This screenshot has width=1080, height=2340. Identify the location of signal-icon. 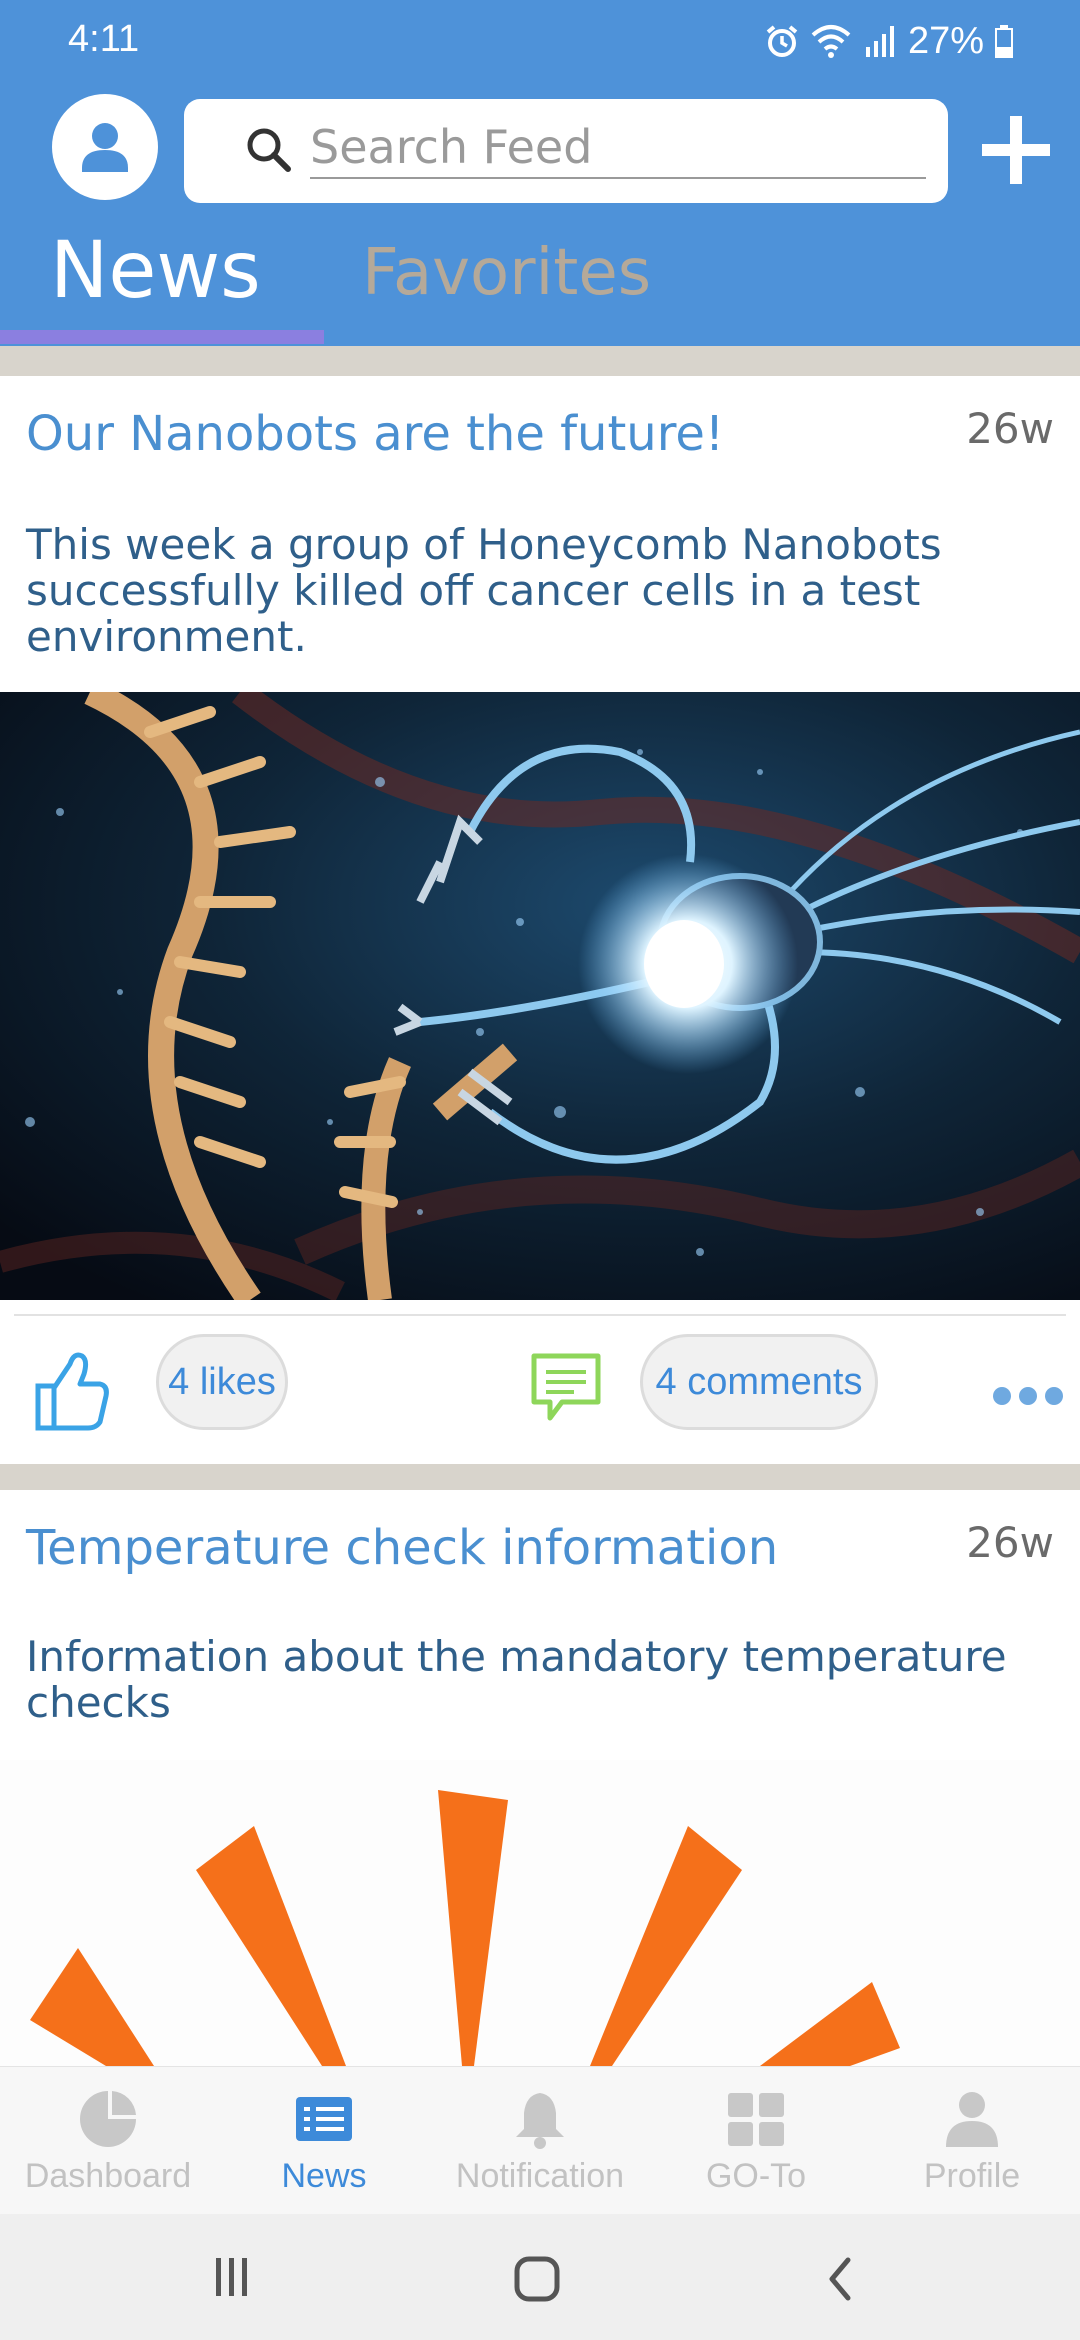
(879, 41).